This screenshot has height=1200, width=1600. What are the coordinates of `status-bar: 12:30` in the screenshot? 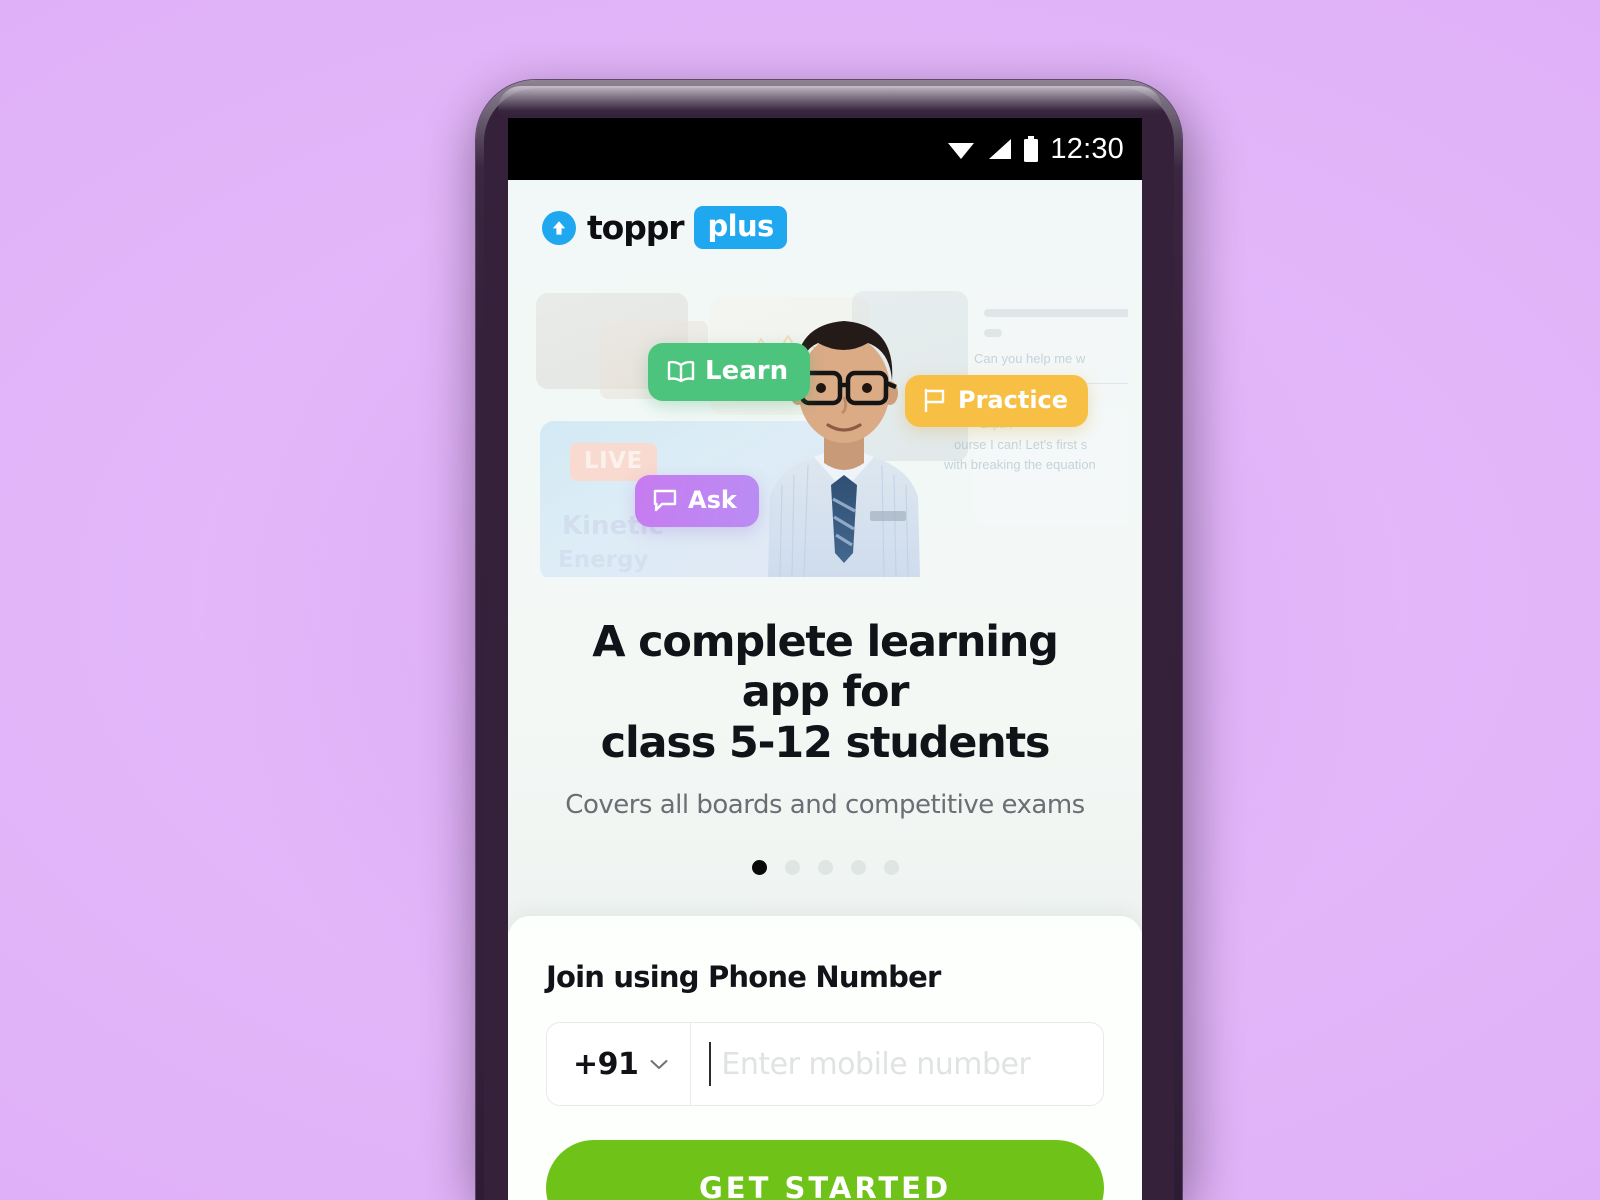 It's located at (825, 149).